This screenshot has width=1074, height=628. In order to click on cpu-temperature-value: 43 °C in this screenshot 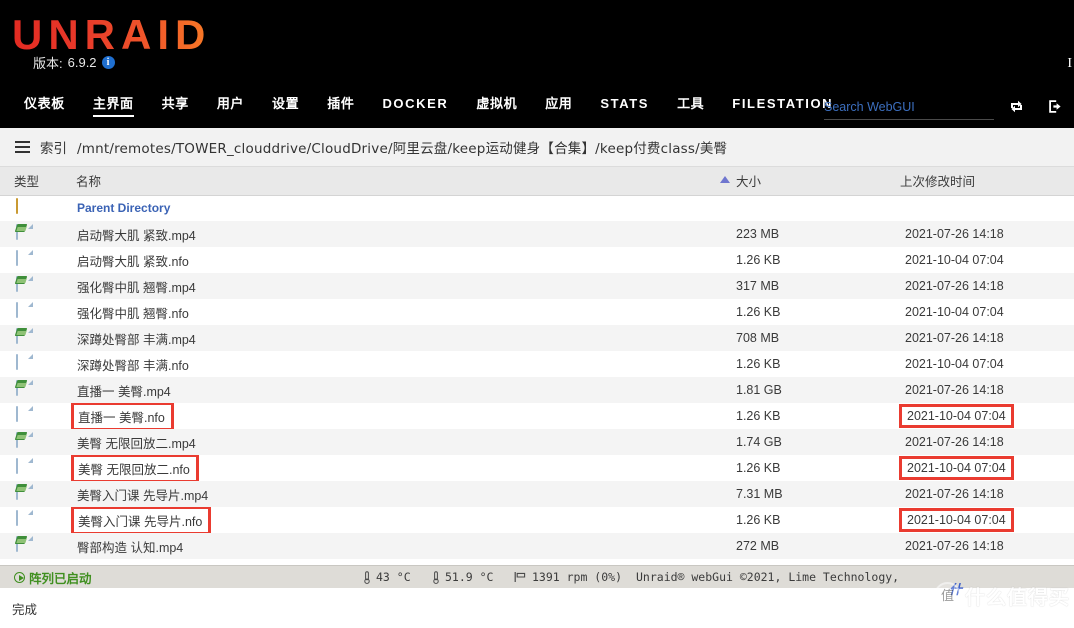, I will do `click(393, 577)`.